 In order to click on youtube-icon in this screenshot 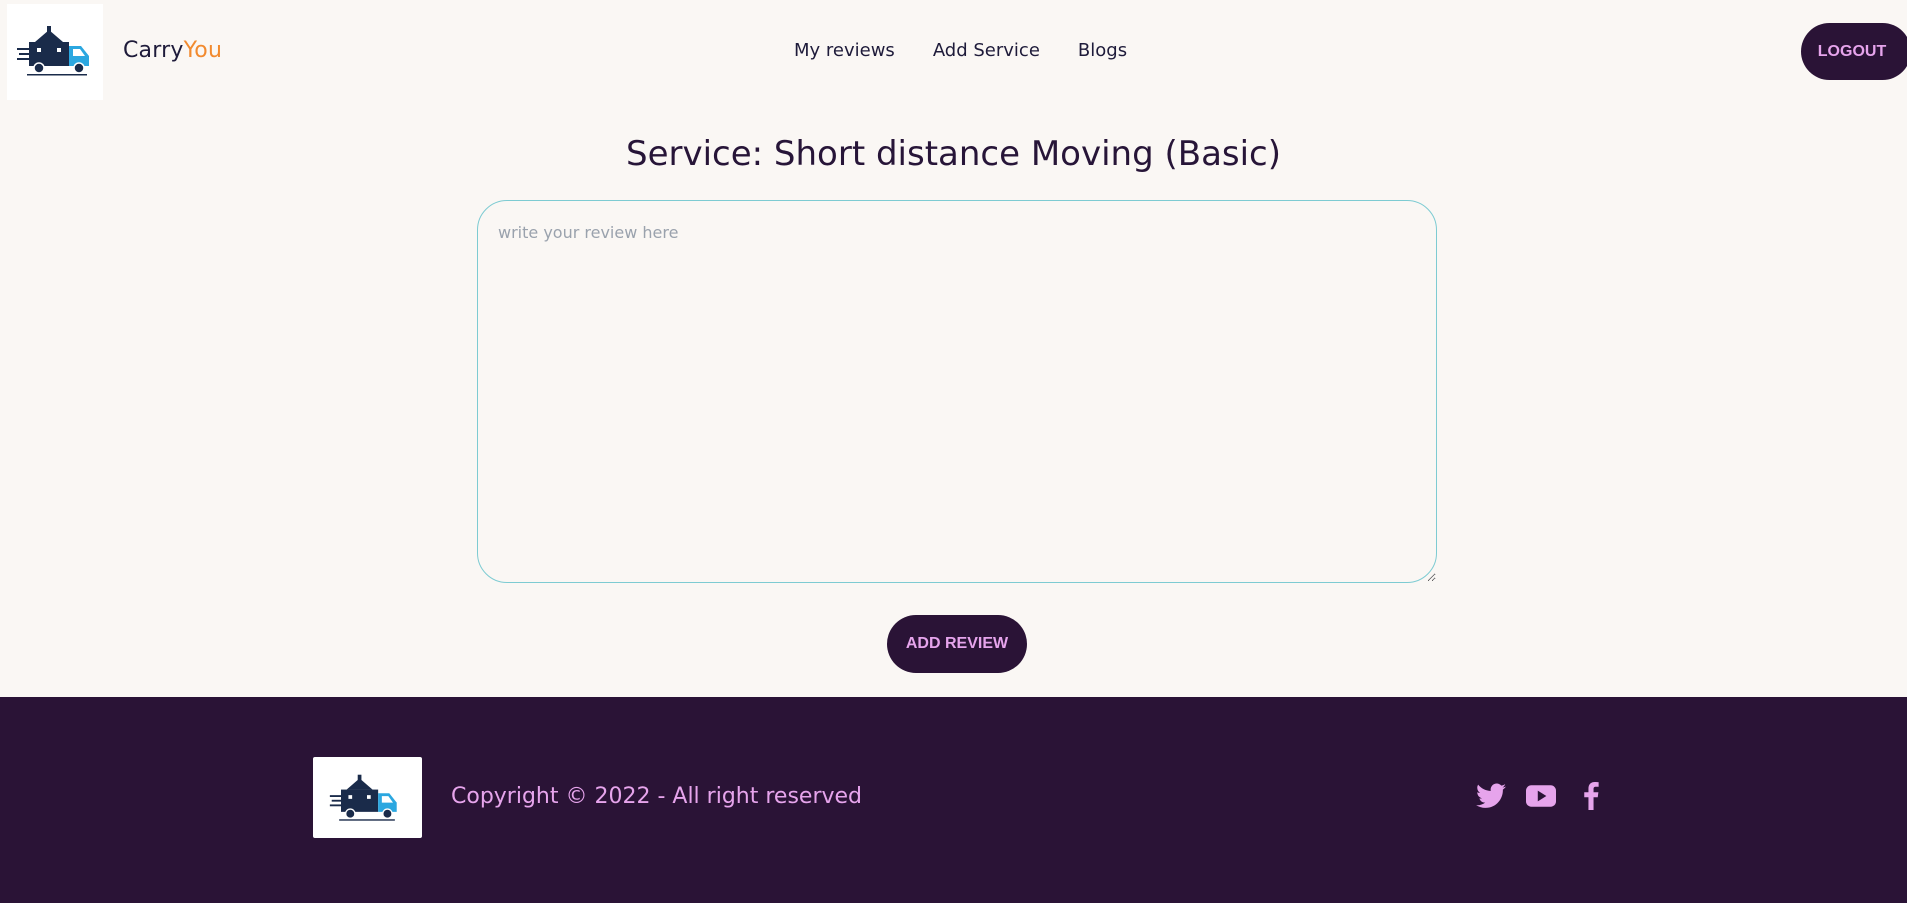, I will do `click(1541, 796)`.